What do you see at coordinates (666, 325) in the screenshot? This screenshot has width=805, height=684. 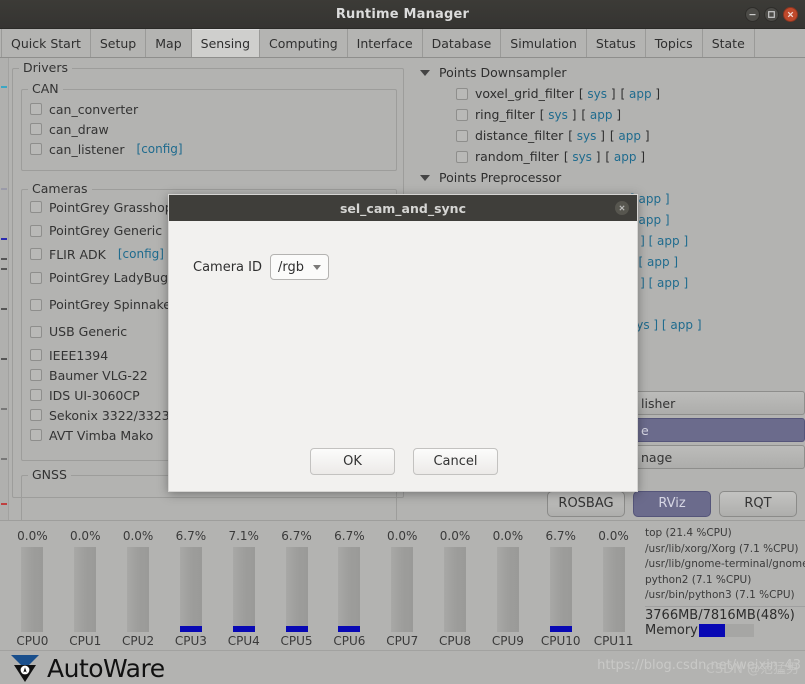 I see `occluded-tag-row: sys ] [ app ]` at bounding box center [666, 325].